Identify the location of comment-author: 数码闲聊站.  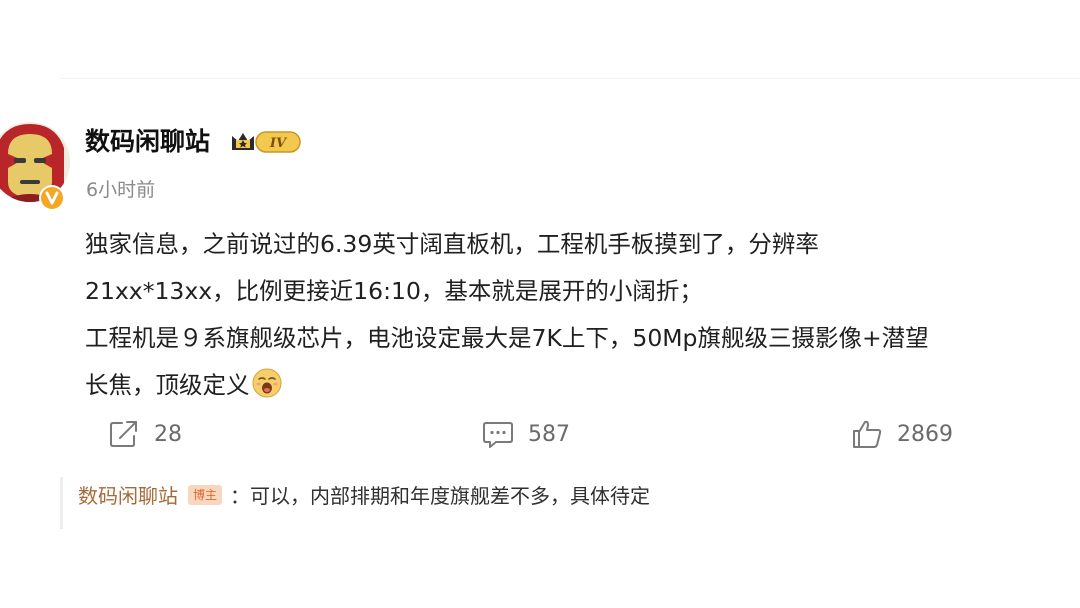
(128, 494).